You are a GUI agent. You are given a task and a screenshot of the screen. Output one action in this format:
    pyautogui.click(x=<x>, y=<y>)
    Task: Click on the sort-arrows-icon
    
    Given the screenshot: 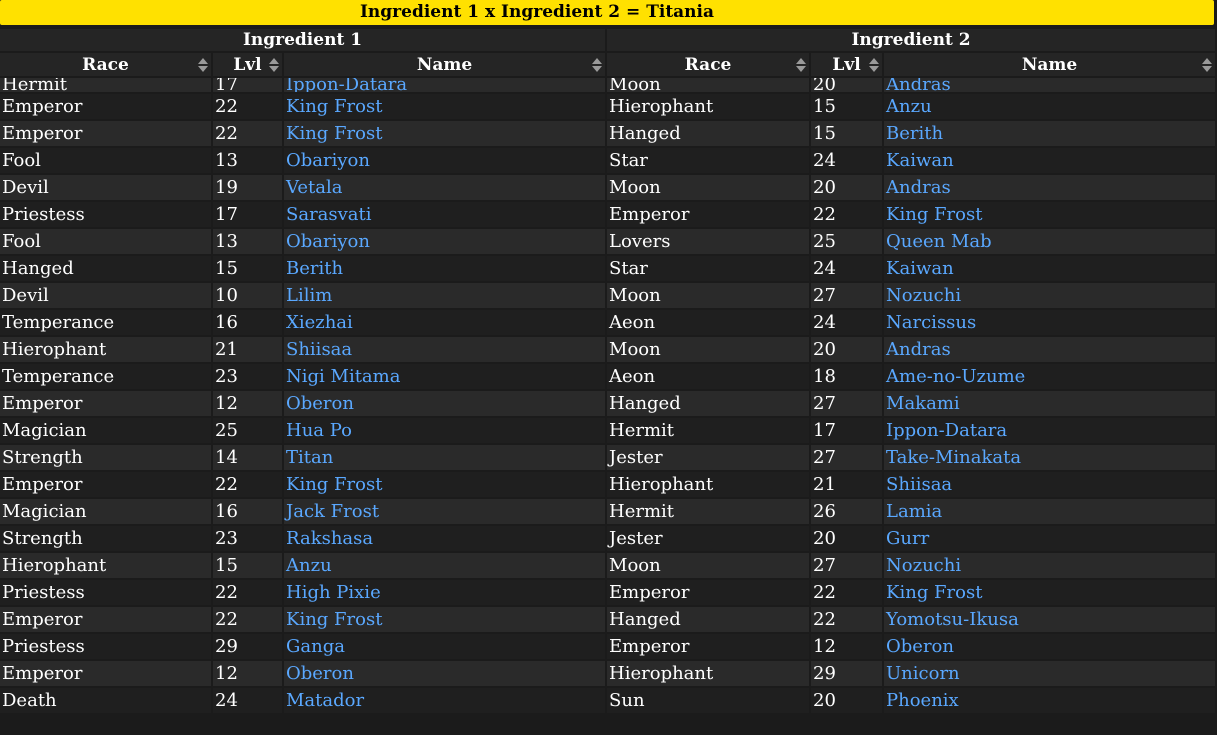 What is the action you would take?
    pyautogui.click(x=274, y=65)
    